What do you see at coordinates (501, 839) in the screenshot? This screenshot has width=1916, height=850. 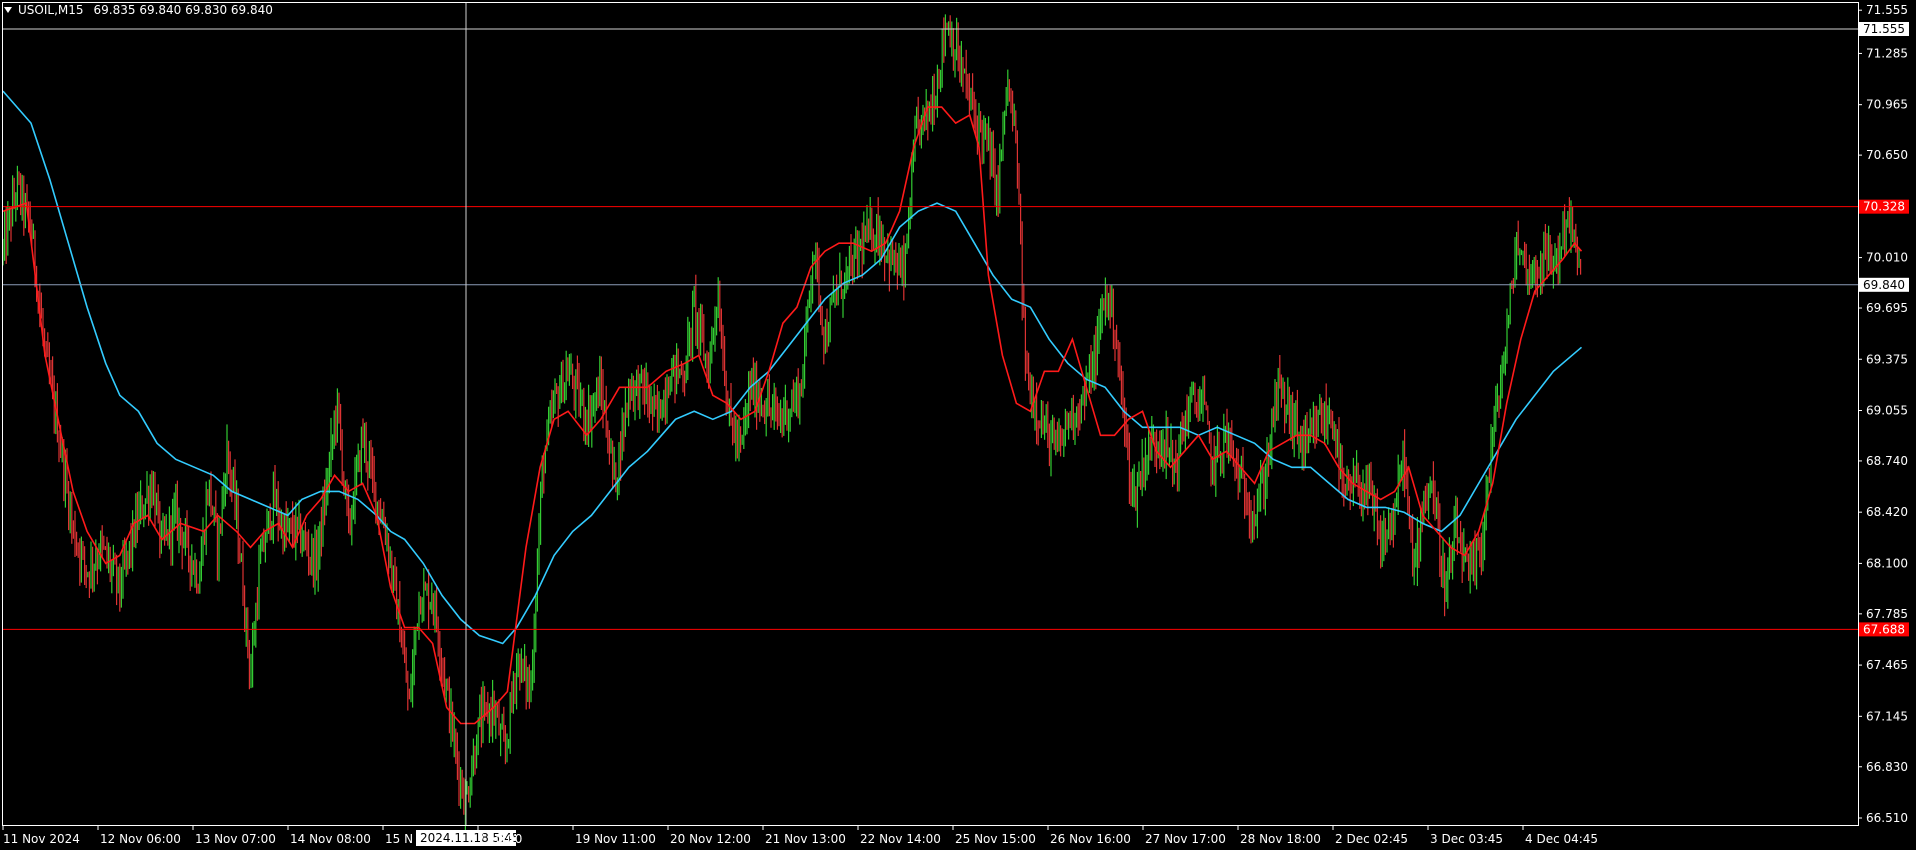 I see `x-tick-label: / 10:00` at bounding box center [501, 839].